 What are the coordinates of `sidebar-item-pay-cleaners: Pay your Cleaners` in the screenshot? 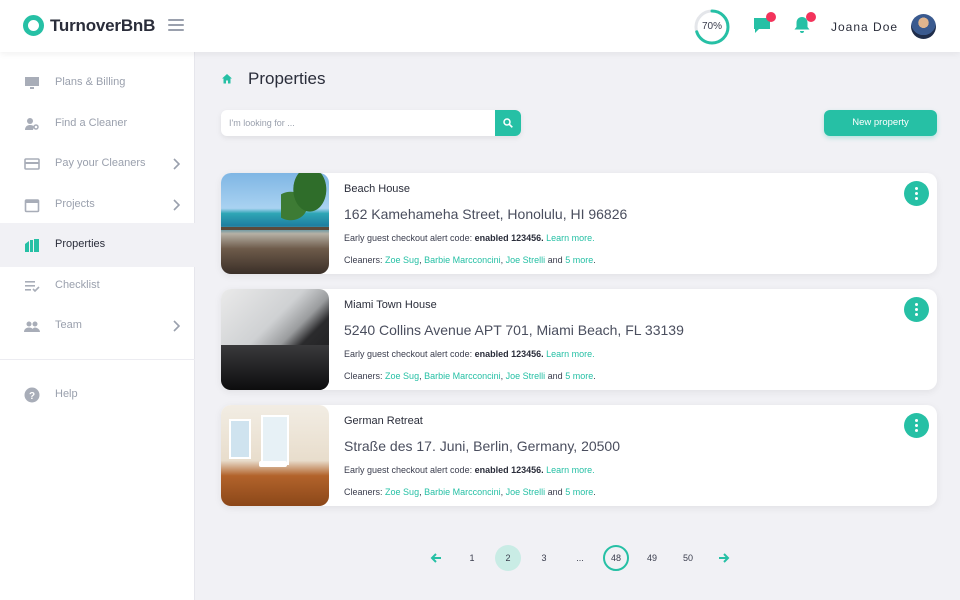 It's located at (97, 164).